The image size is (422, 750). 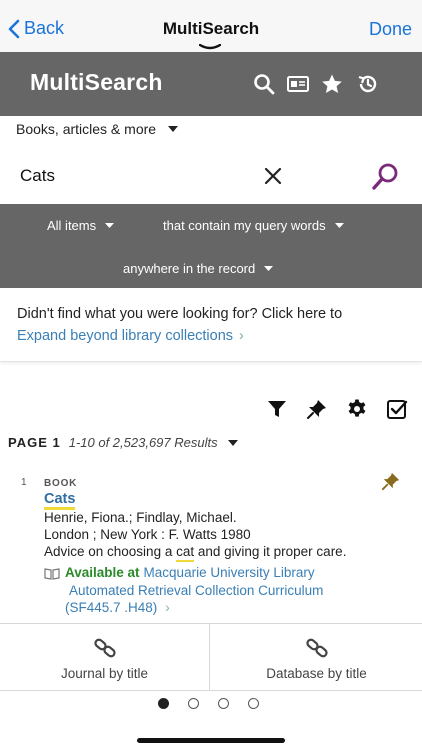 I want to click on search-bar, so click(x=211, y=176).